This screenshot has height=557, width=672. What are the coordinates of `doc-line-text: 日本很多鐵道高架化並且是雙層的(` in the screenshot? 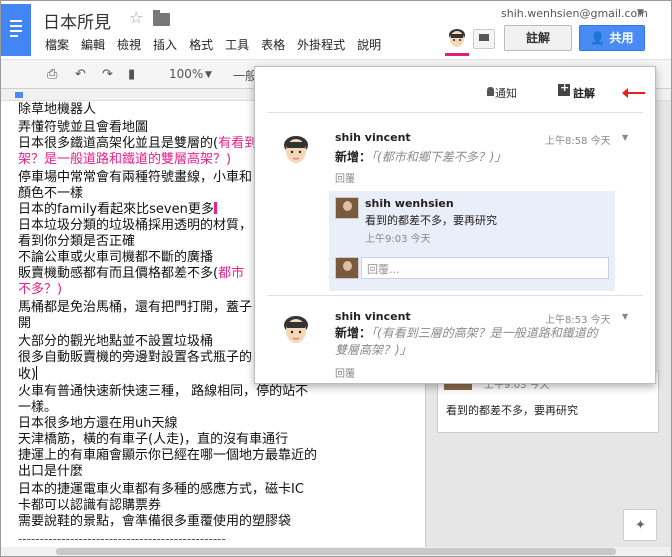 It's located at (118, 143).